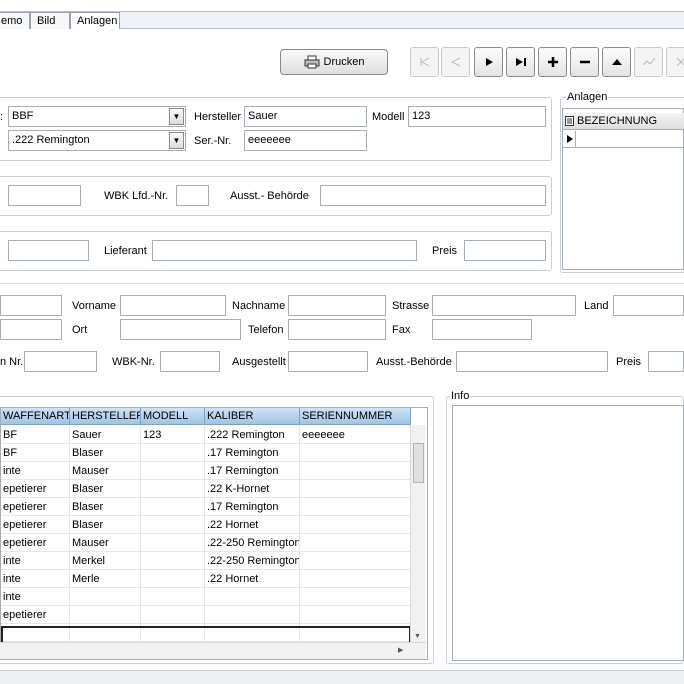 This screenshot has height=684, width=684. Describe the element at coordinates (31, 329) in the screenshot. I see `zip-field` at that location.